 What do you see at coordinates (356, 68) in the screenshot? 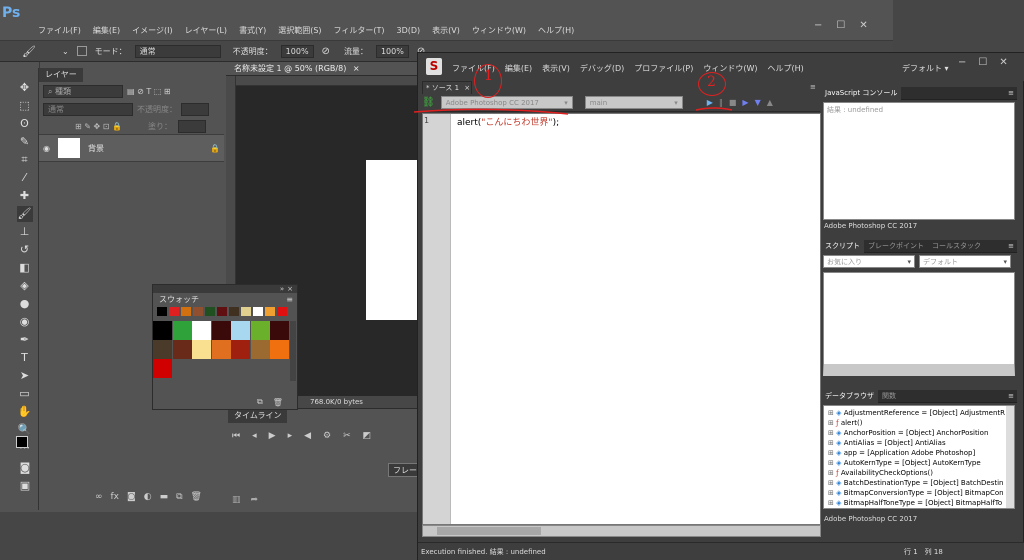
I see `document-tab-close: ×` at bounding box center [356, 68].